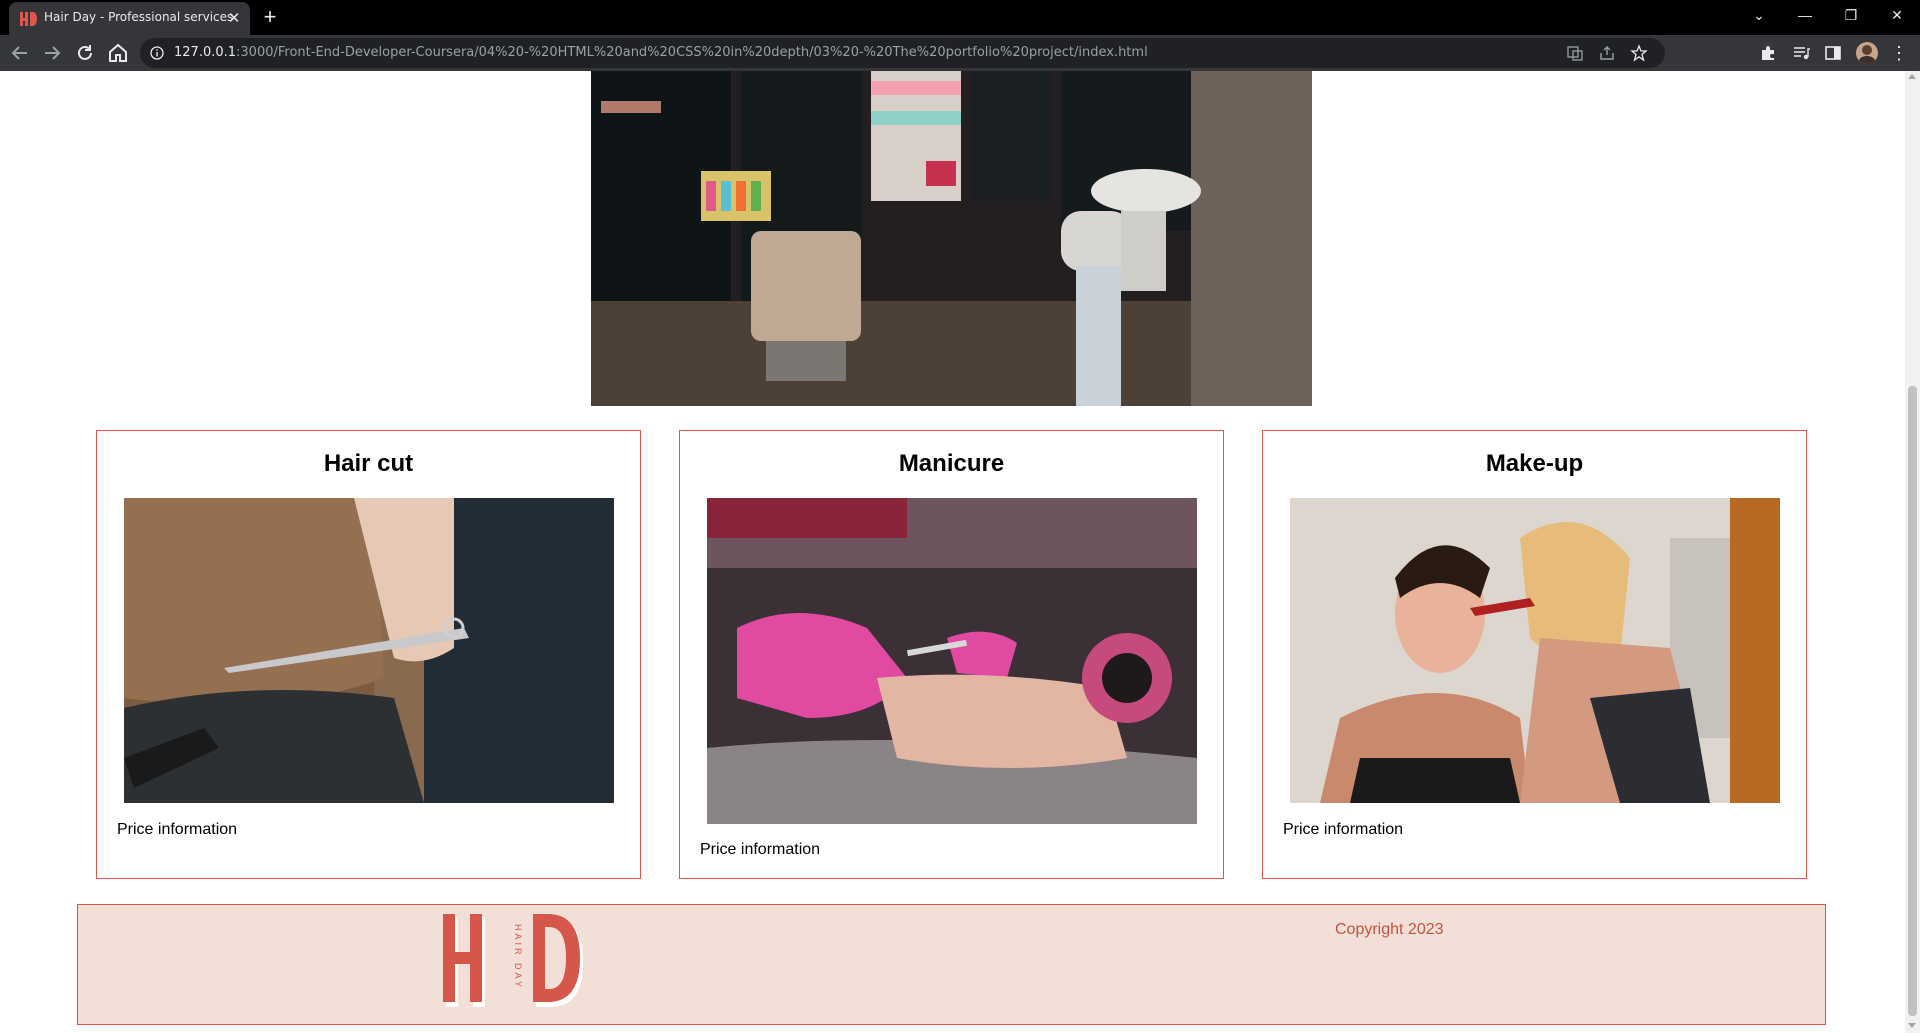  Describe the element at coordinates (52, 53) in the screenshot. I see `forward-arrow-icon` at that location.